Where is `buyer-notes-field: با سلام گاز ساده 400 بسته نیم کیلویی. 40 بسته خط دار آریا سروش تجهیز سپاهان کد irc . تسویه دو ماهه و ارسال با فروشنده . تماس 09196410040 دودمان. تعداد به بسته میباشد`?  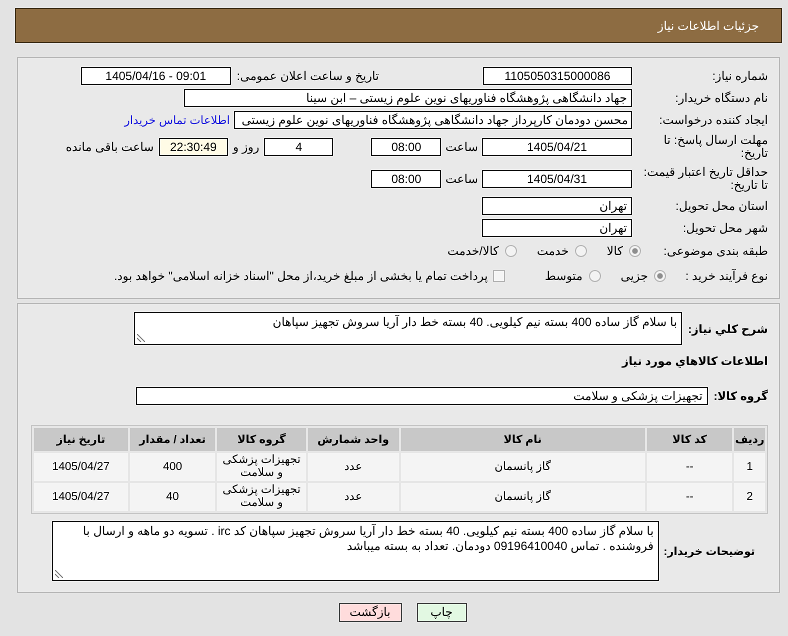 buyer-notes-field: با سلام گاز ساده 400 بسته نیم کیلویی. 40 بسته خط دار آریا سروش تجهیز سپاهان کد irc . تسویه دو ماهه و ارسال با فروشنده . تماس 09196410040 دودمان. تعداد به بسته میباشد is located at coordinates (355, 551).